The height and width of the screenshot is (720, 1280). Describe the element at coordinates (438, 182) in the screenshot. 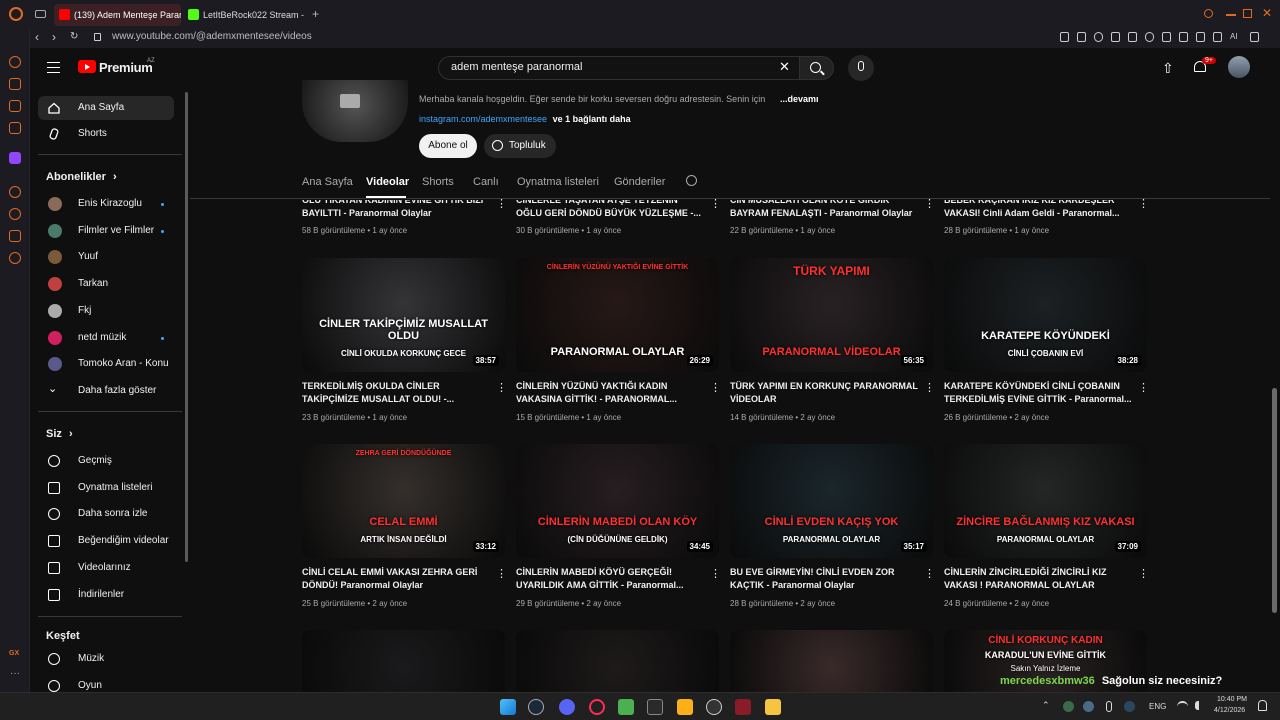

I see `tab-shorts: Shorts` at that location.